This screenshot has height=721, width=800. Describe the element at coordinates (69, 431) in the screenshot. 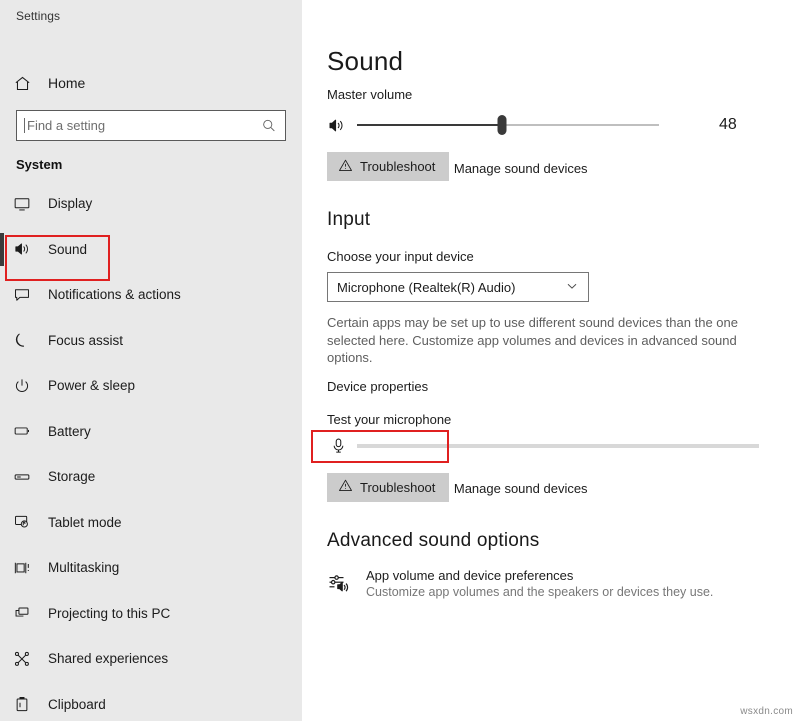

I see `sidebar-item-battery-label: Battery` at that location.